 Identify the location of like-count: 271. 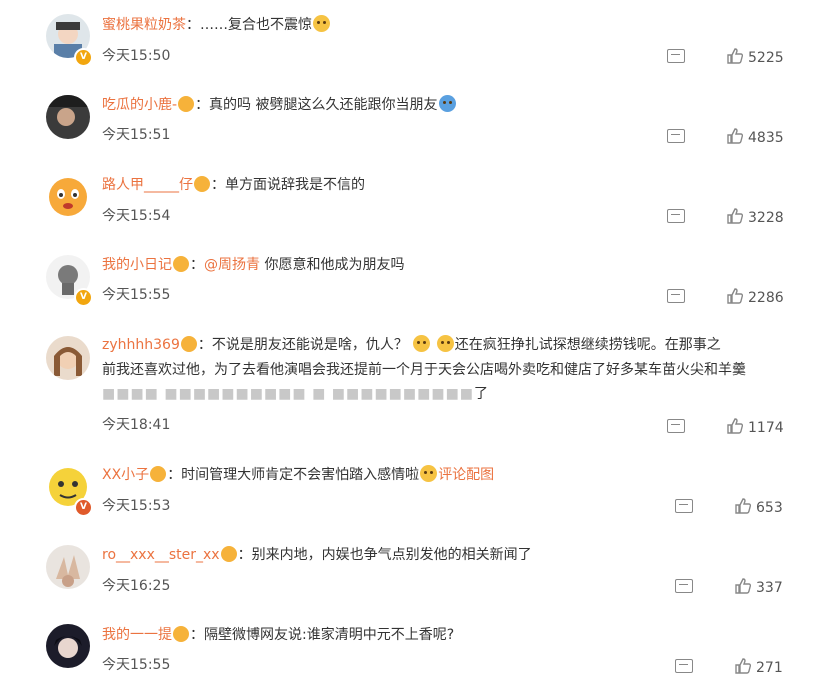
(769, 668).